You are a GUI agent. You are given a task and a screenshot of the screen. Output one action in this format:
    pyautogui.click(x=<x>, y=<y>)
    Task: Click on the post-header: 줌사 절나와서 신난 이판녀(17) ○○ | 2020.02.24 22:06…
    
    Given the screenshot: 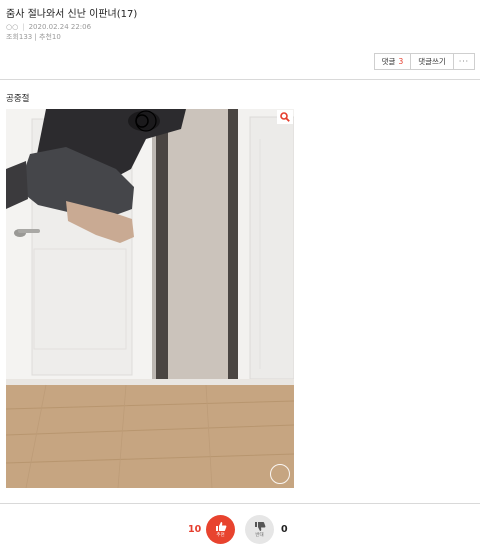 What is the action you would take?
    pyautogui.click(x=240, y=25)
    